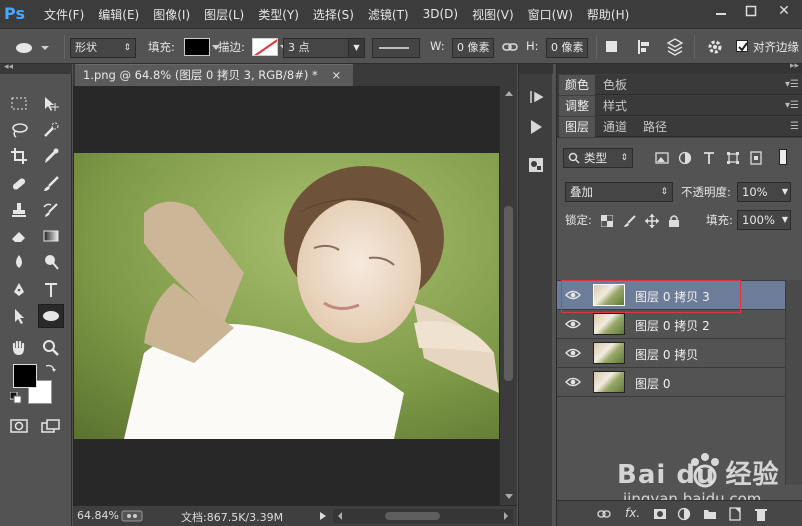 Image resolution: width=802 pixels, height=526 pixels. Describe the element at coordinates (323, 516) in the screenshot. I see `status-menu-icon` at that location.